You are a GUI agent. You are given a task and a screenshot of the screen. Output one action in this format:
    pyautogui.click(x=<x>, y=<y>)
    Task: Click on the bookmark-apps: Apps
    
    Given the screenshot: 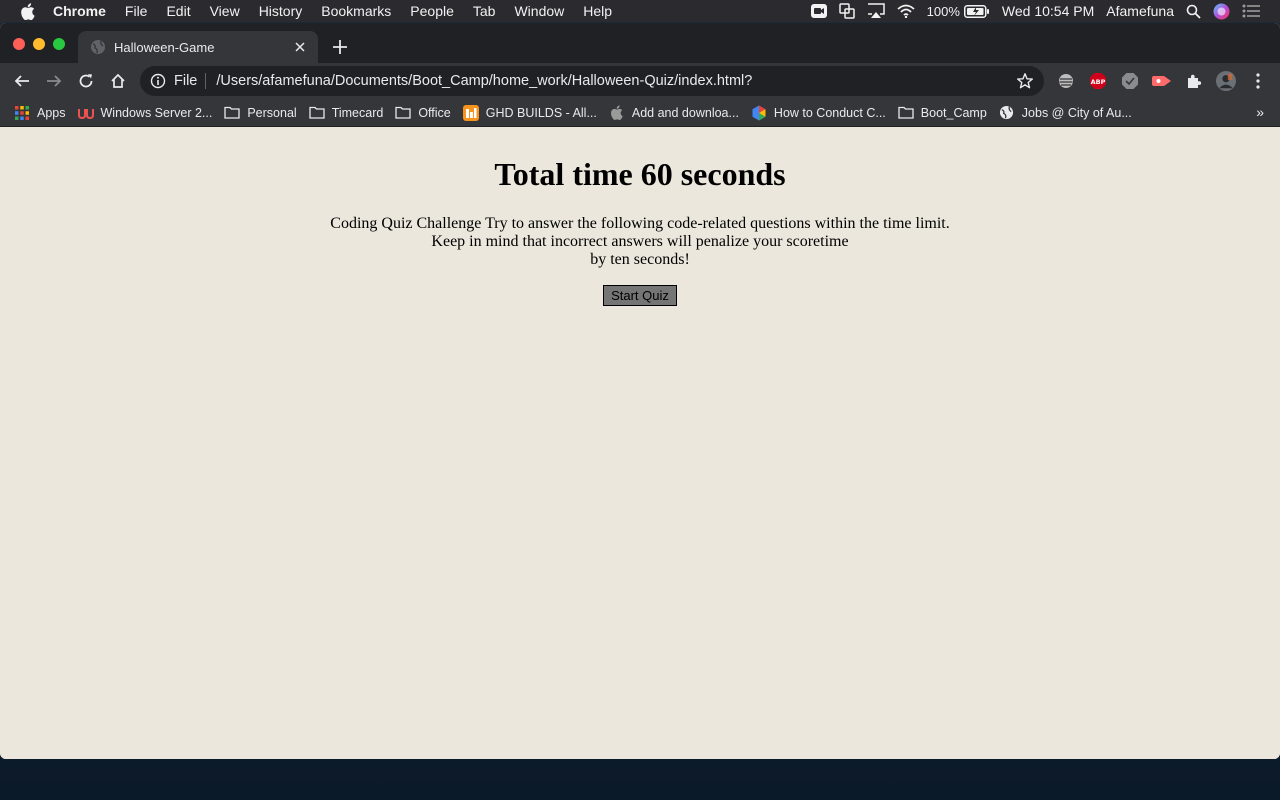 What is the action you would take?
    pyautogui.click(x=40, y=113)
    